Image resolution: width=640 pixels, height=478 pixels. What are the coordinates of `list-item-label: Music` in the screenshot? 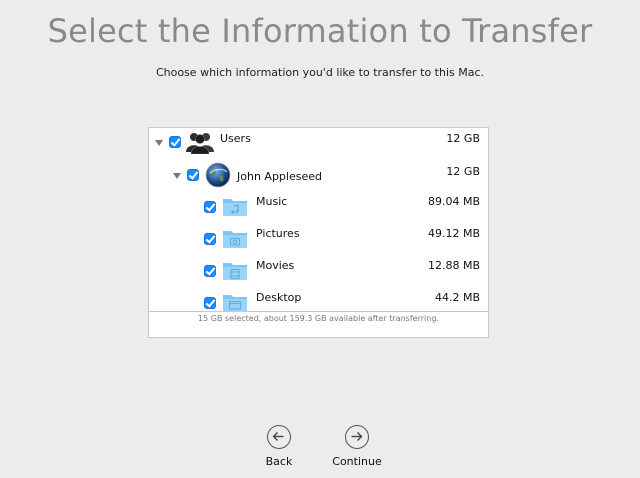 It's located at (272, 201).